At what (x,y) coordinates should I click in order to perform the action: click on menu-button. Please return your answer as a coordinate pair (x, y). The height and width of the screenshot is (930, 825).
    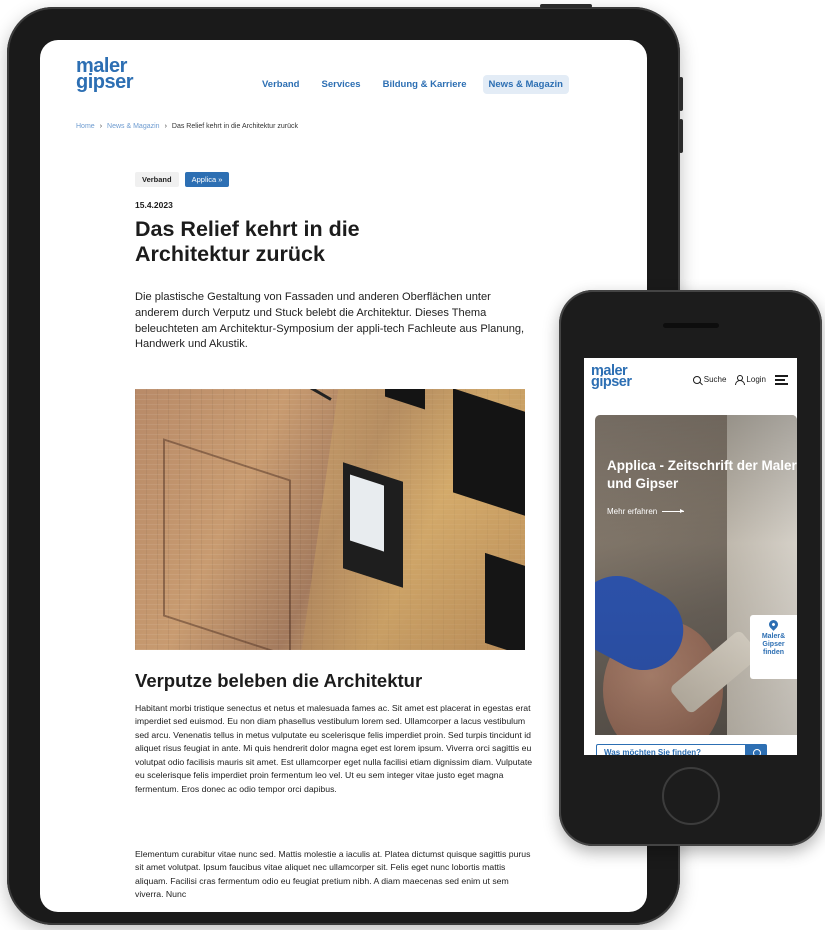
    Looking at the image, I should click on (781, 380).